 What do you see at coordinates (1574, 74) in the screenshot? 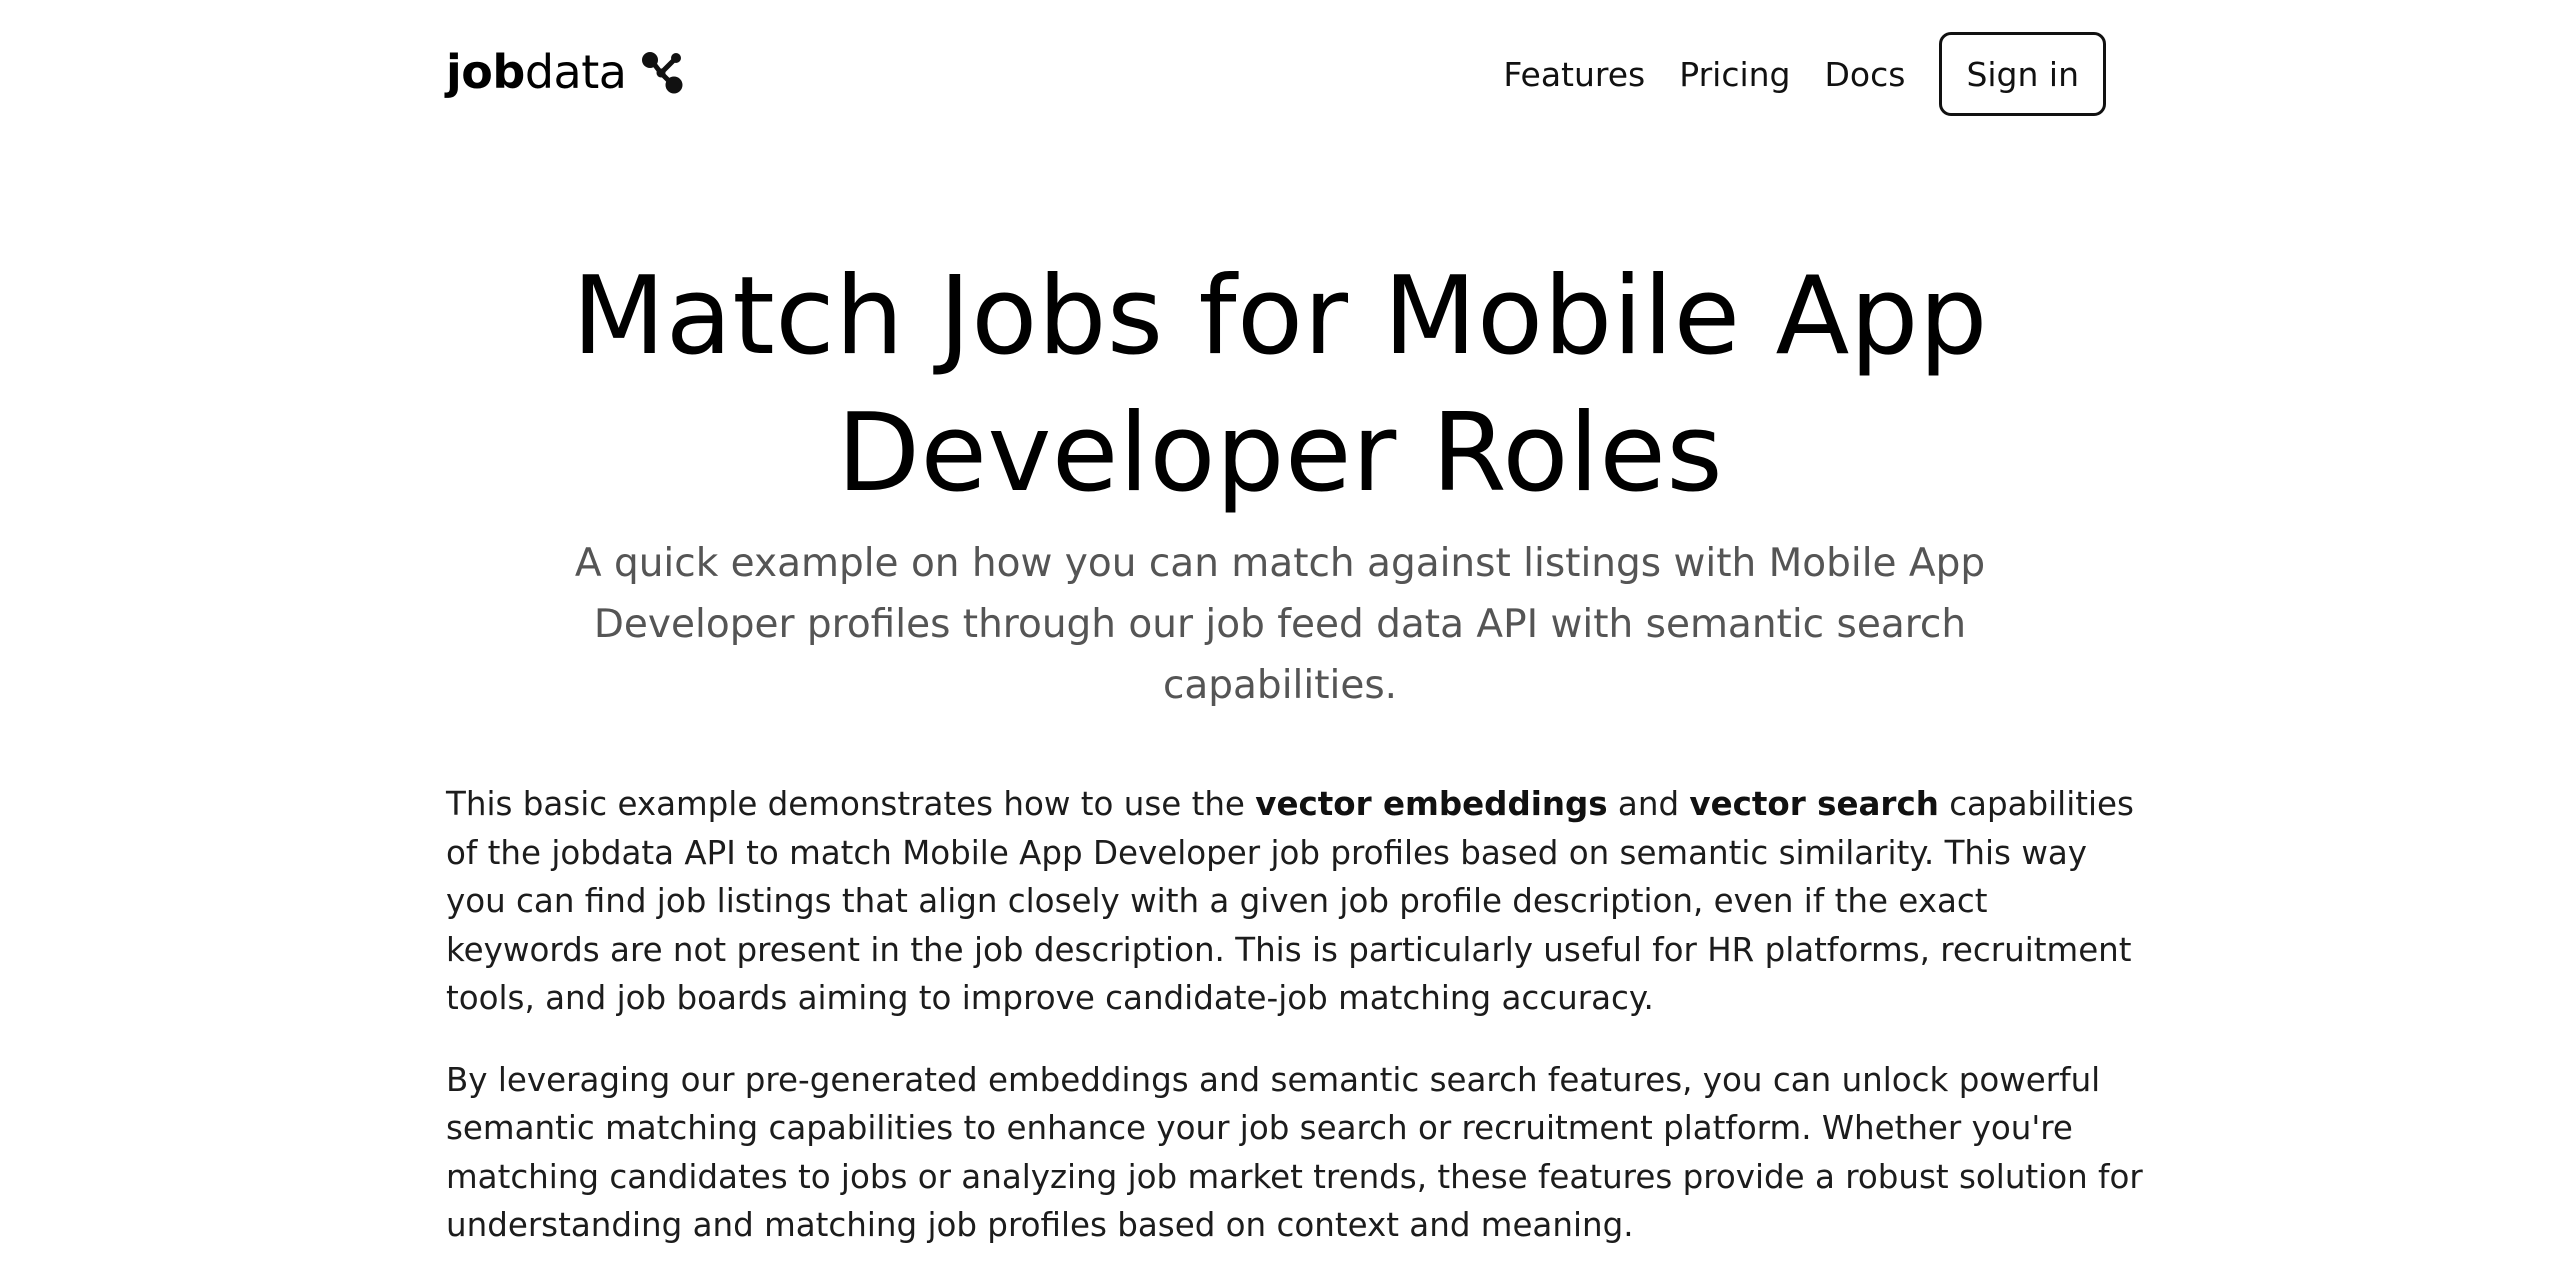
I see `nav-features-link: Features` at bounding box center [1574, 74].